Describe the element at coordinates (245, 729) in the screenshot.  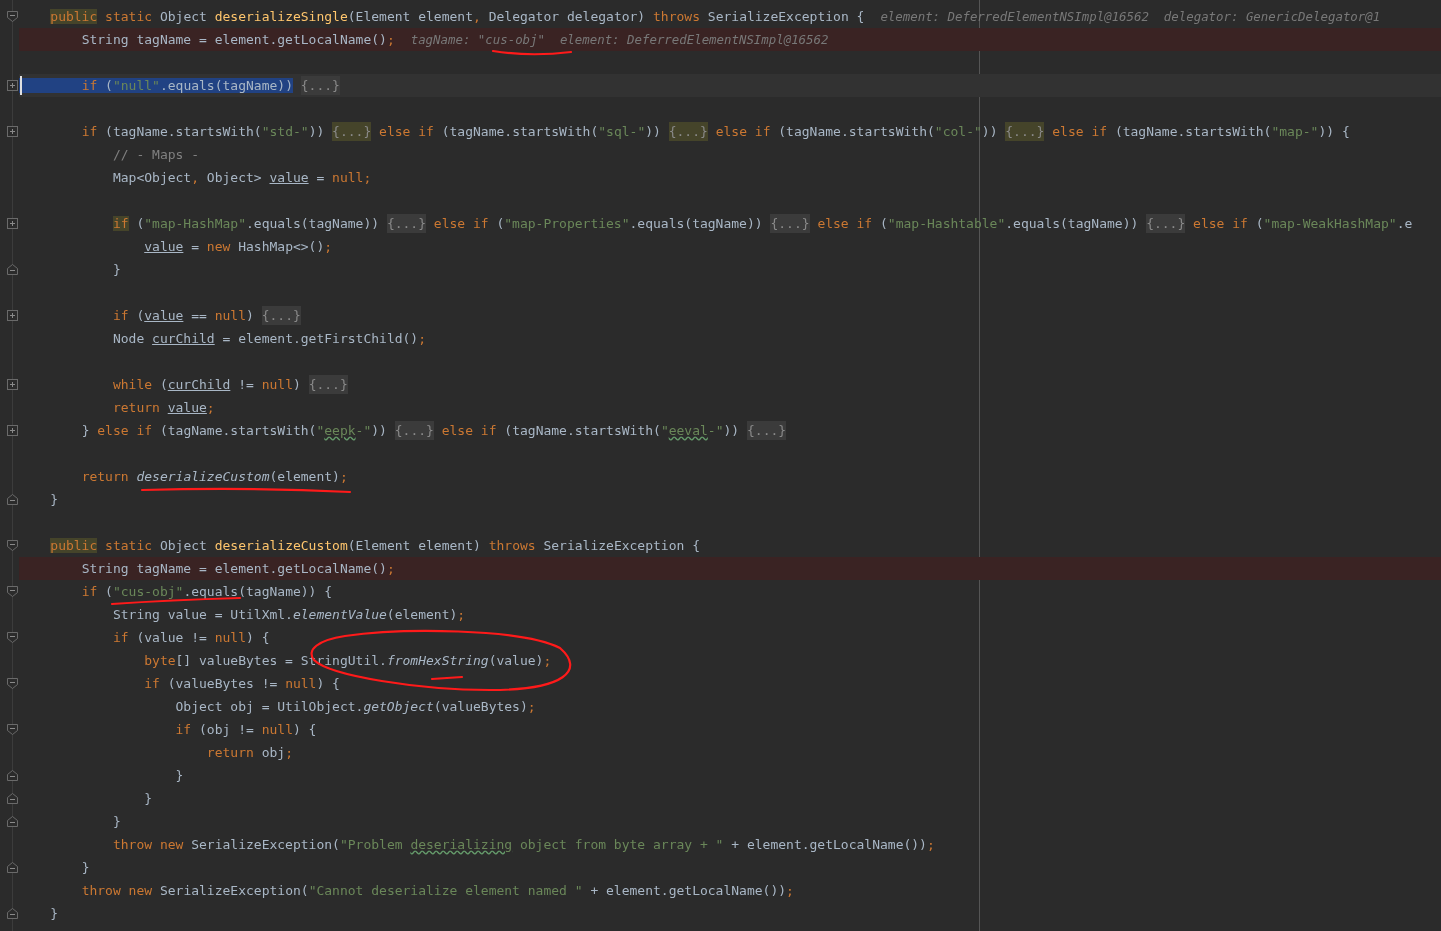
I see `code-line: if (obj != null) {` at that location.